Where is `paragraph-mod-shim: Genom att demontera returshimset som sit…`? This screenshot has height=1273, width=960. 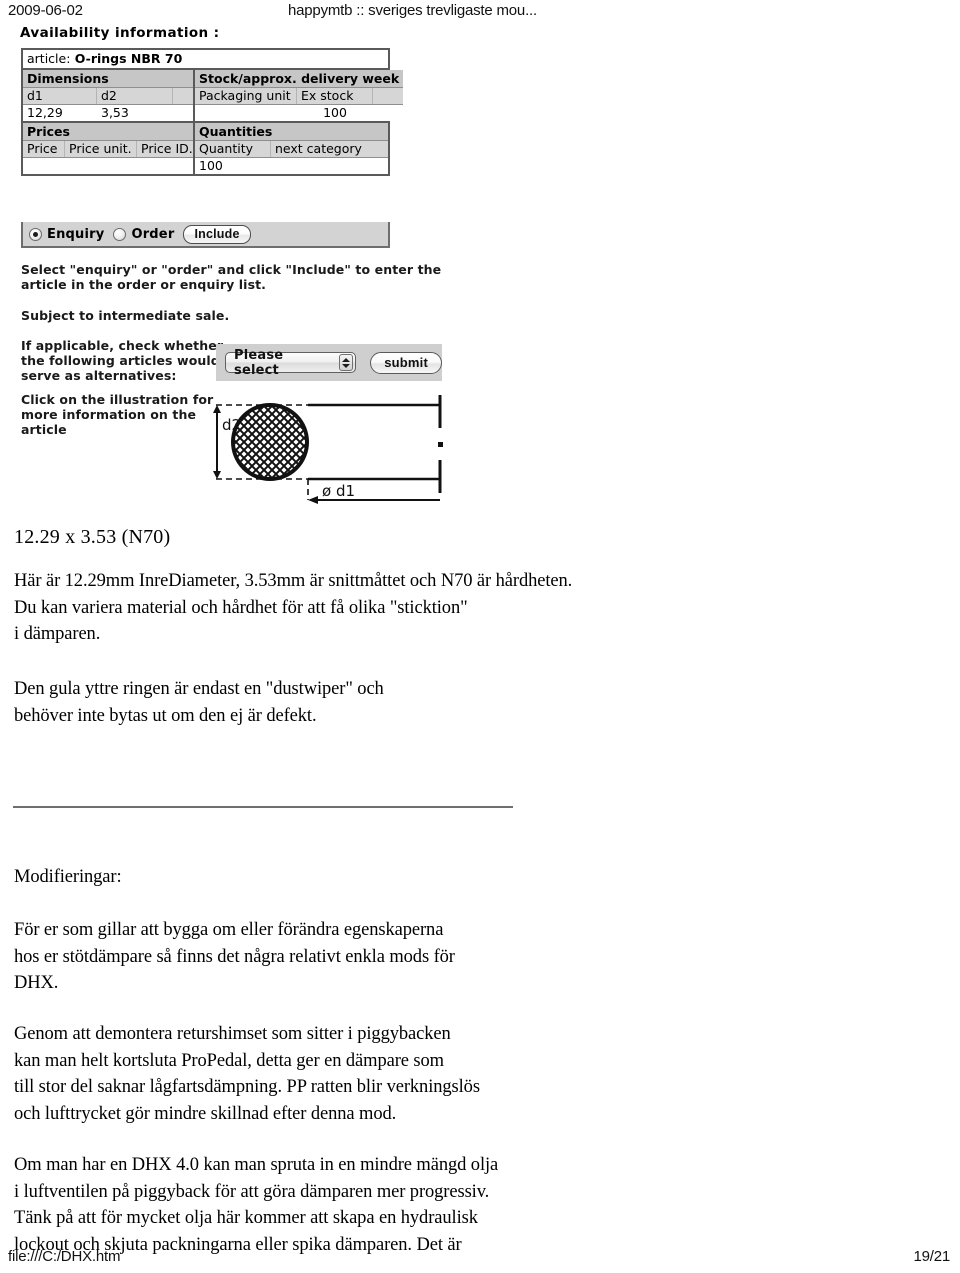
paragraph-mod-shim: Genom att demontera returshimset som sit… is located at coordinates (247, 1074).